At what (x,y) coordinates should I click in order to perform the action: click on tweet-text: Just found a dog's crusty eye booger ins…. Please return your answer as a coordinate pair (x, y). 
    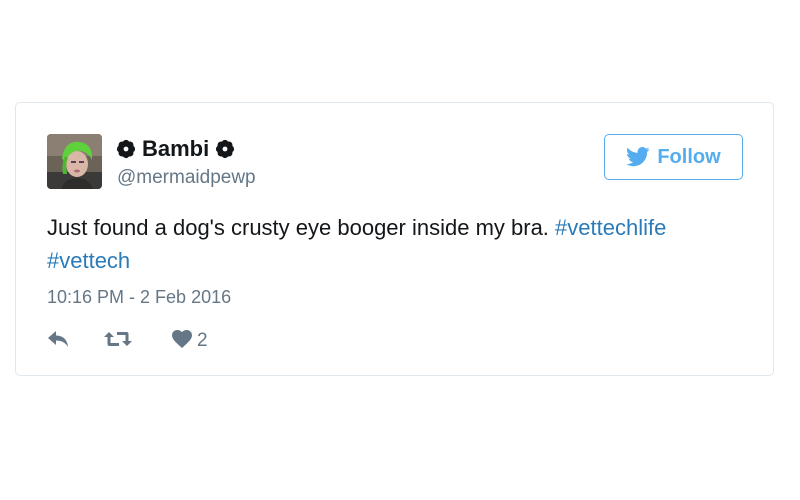
    Looking at the image, I should click on (397, 244).